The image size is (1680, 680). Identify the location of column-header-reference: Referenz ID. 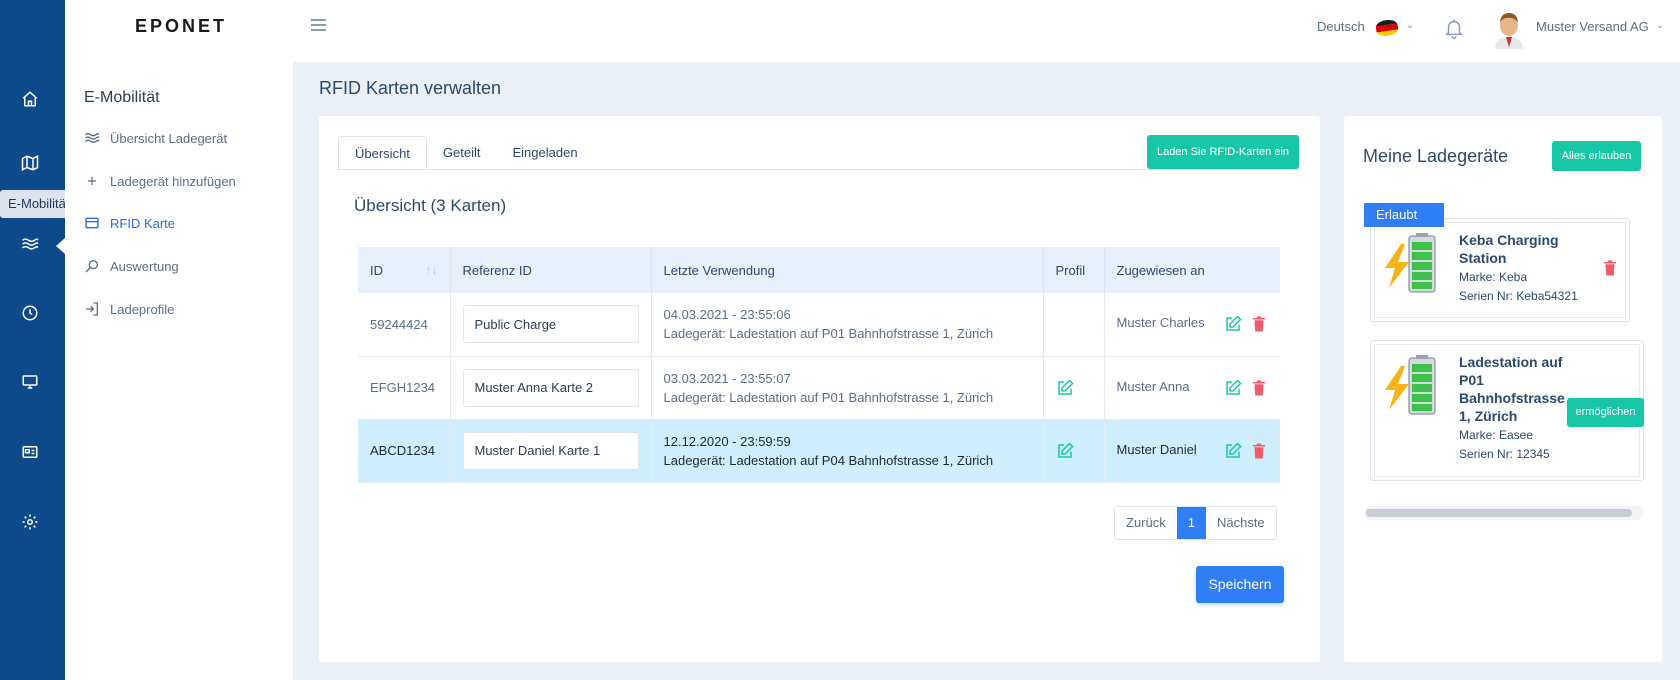
(551, 270).